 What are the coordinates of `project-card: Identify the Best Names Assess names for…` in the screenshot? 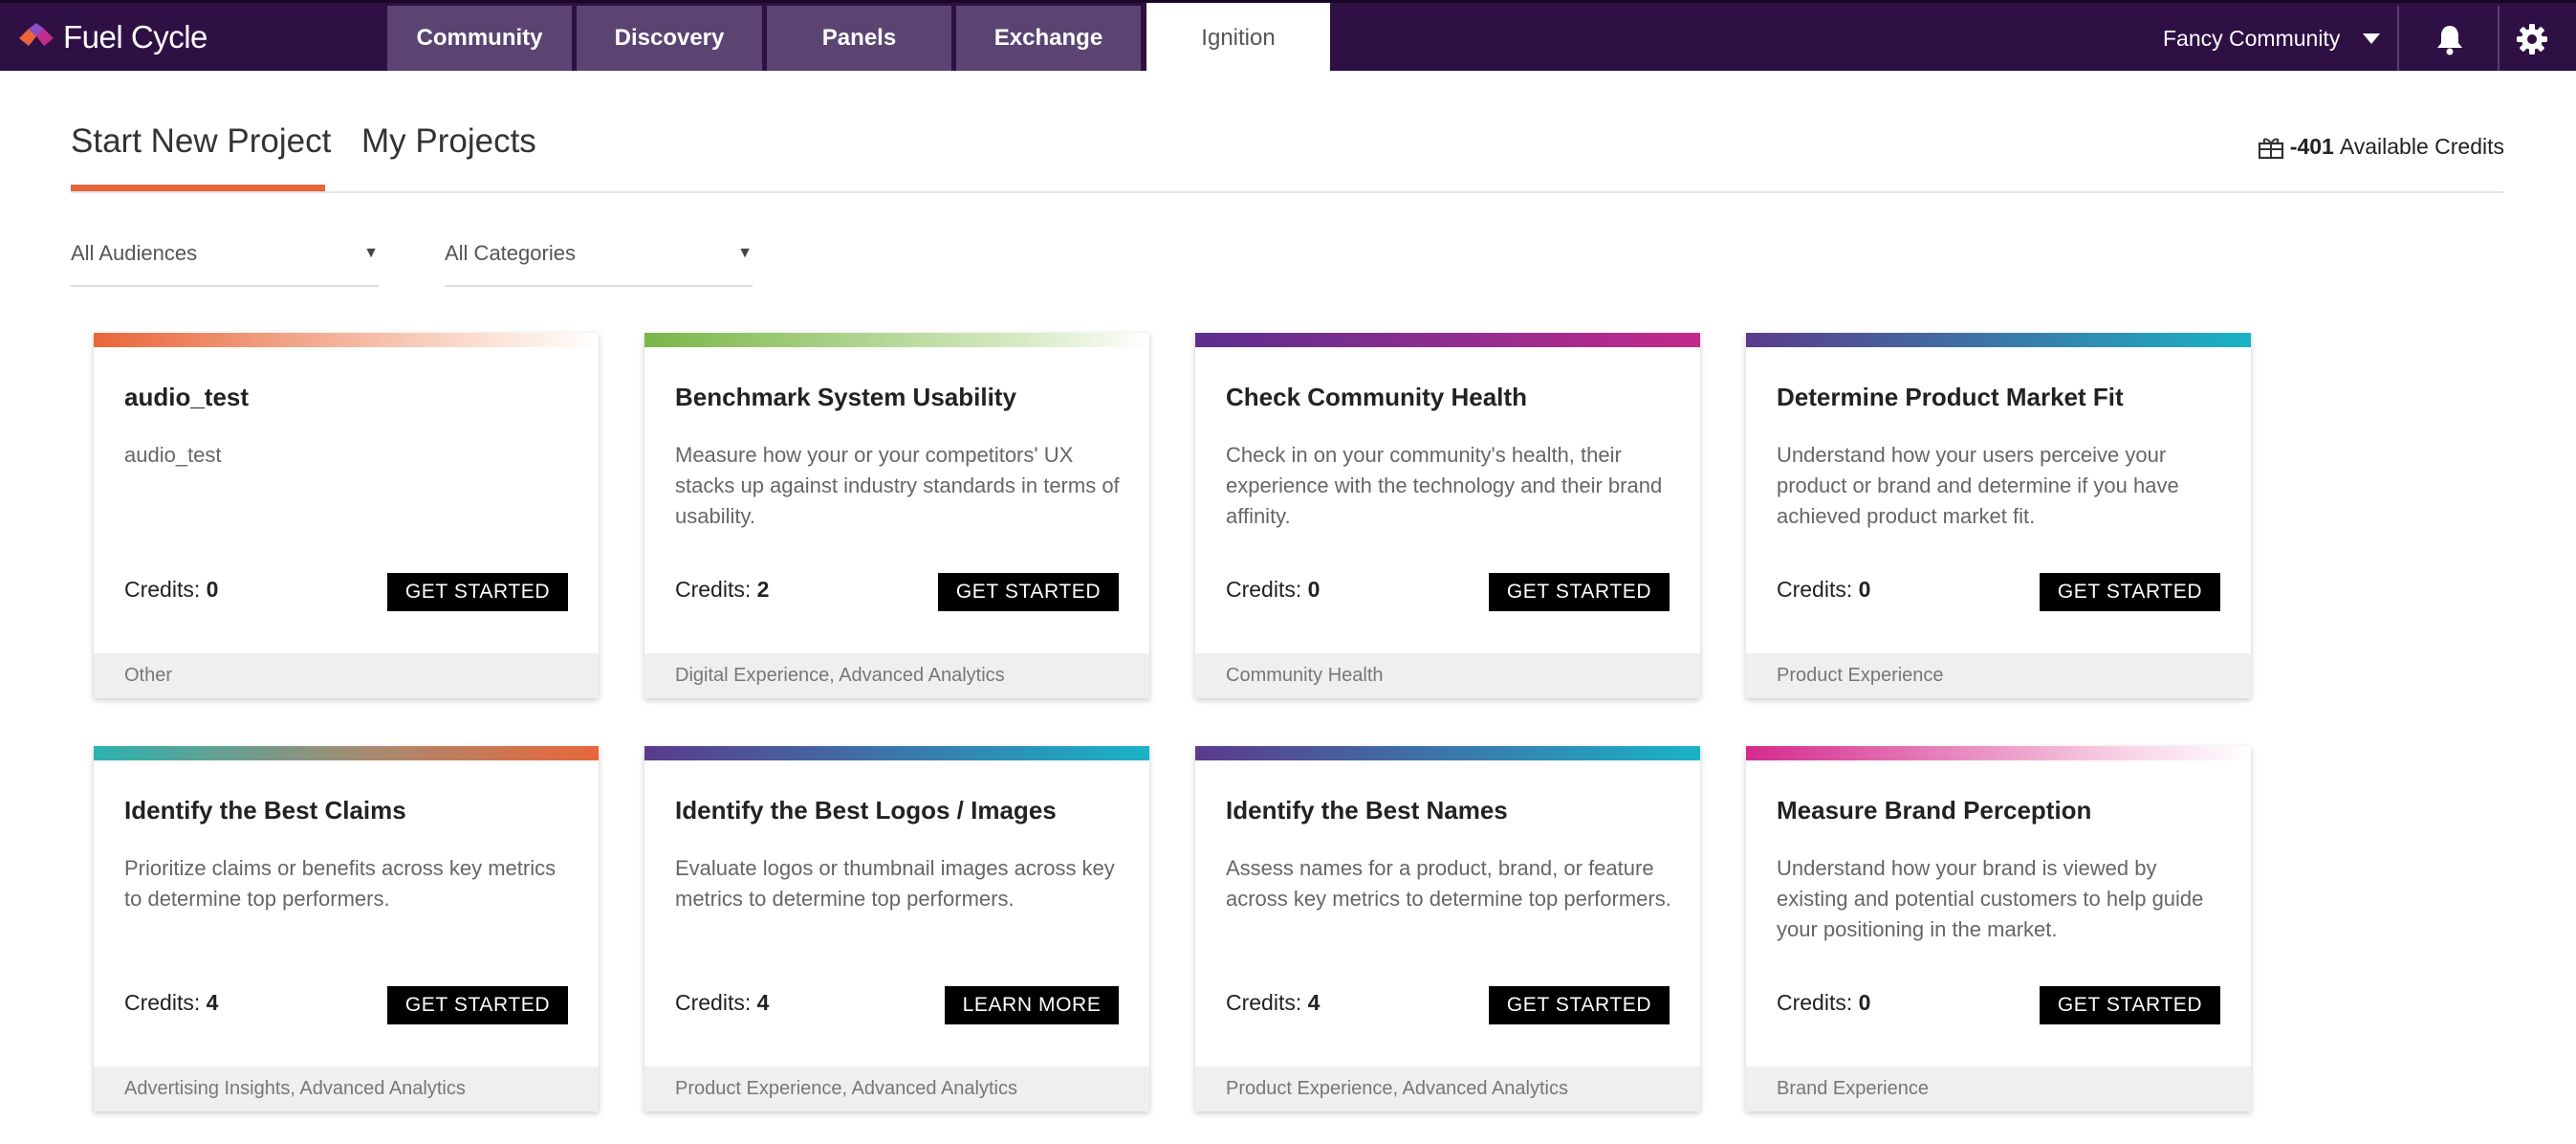 It's located at (1447, 928).